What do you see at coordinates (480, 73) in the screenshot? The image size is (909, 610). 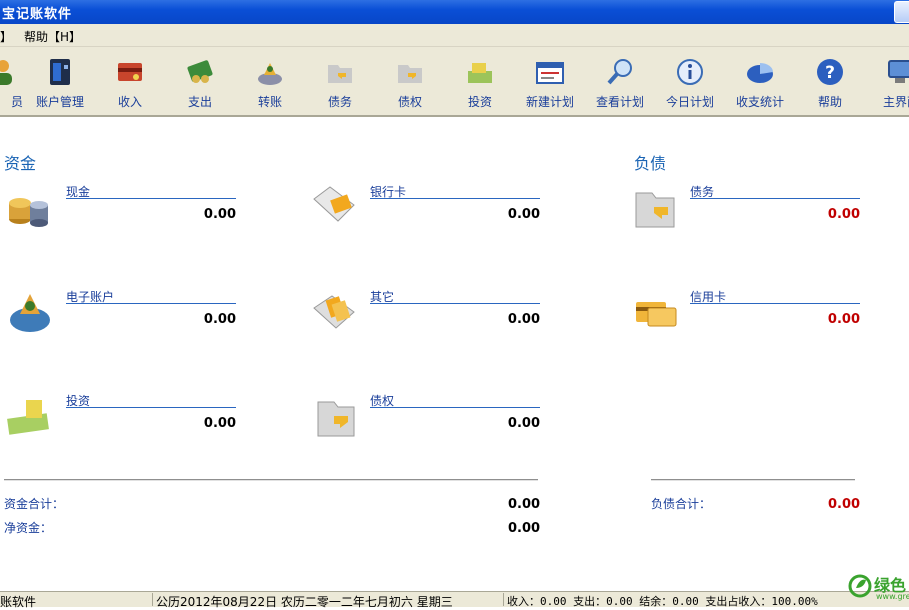 I see `invest-icon` at bounding box center [480, 73].